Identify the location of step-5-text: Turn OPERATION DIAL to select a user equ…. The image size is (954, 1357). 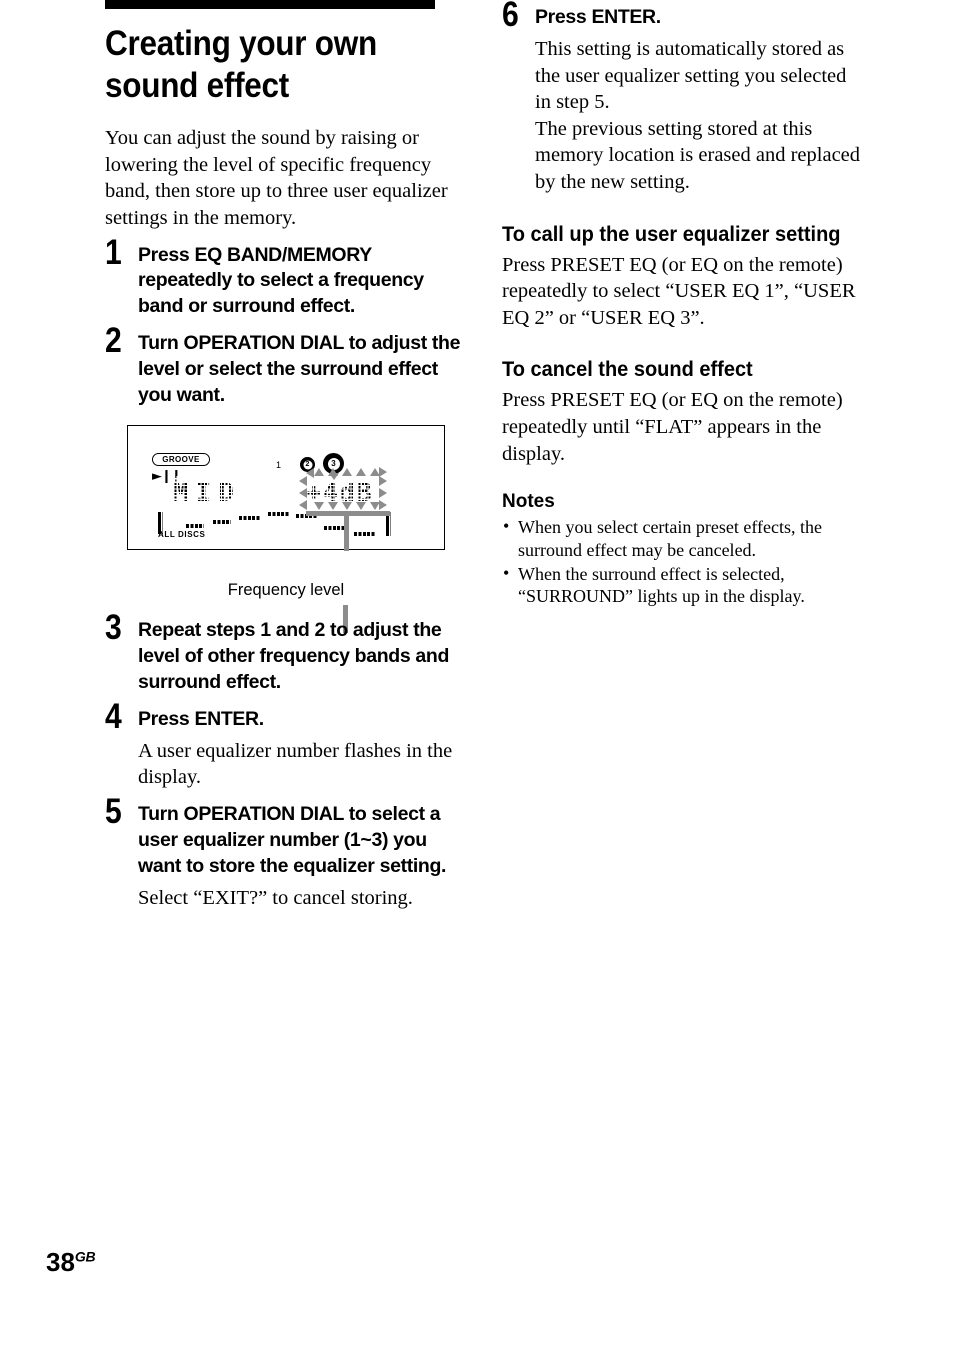
(292, 840).